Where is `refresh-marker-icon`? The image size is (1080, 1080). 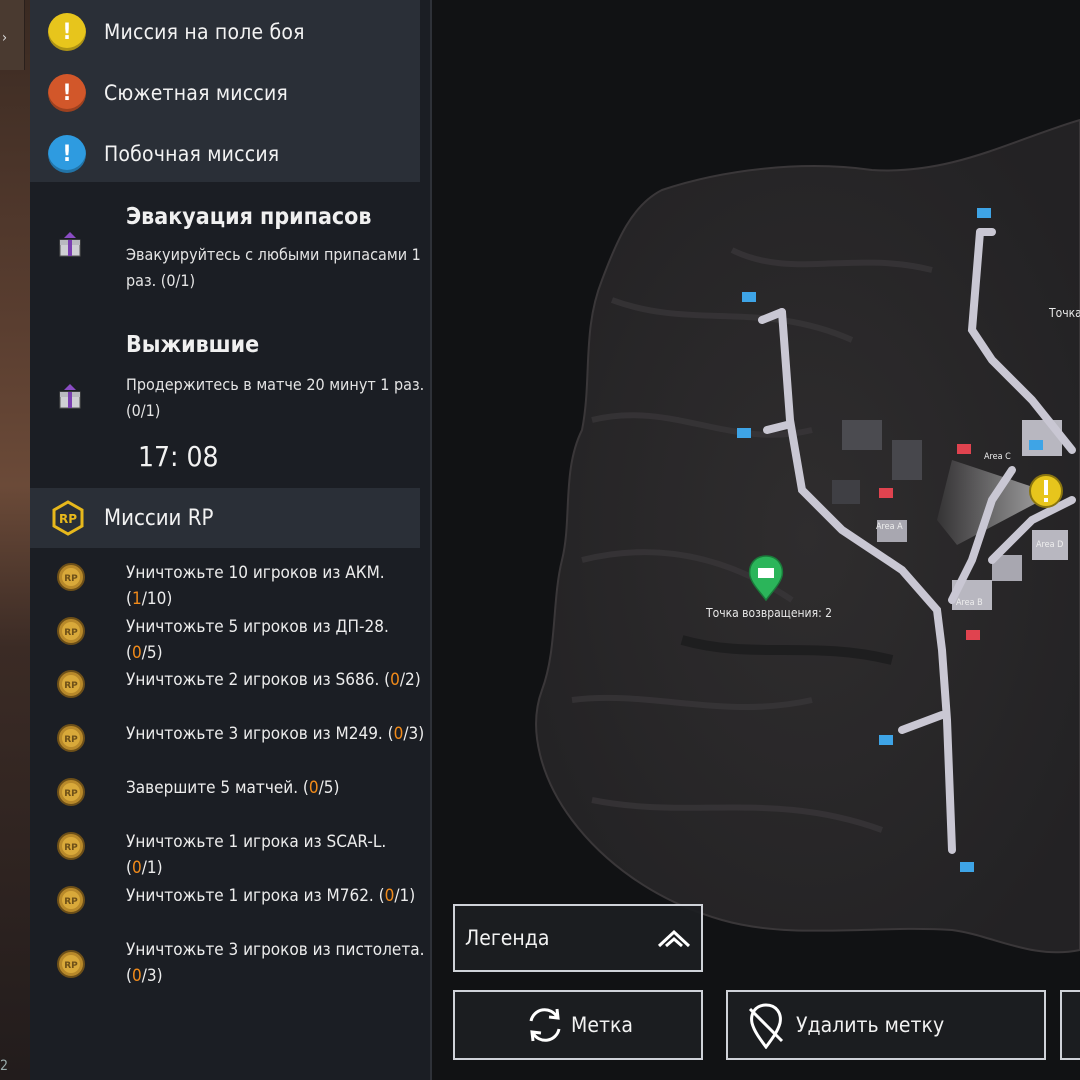
refresh-marker-icon is located at coordinates (545, 1025).